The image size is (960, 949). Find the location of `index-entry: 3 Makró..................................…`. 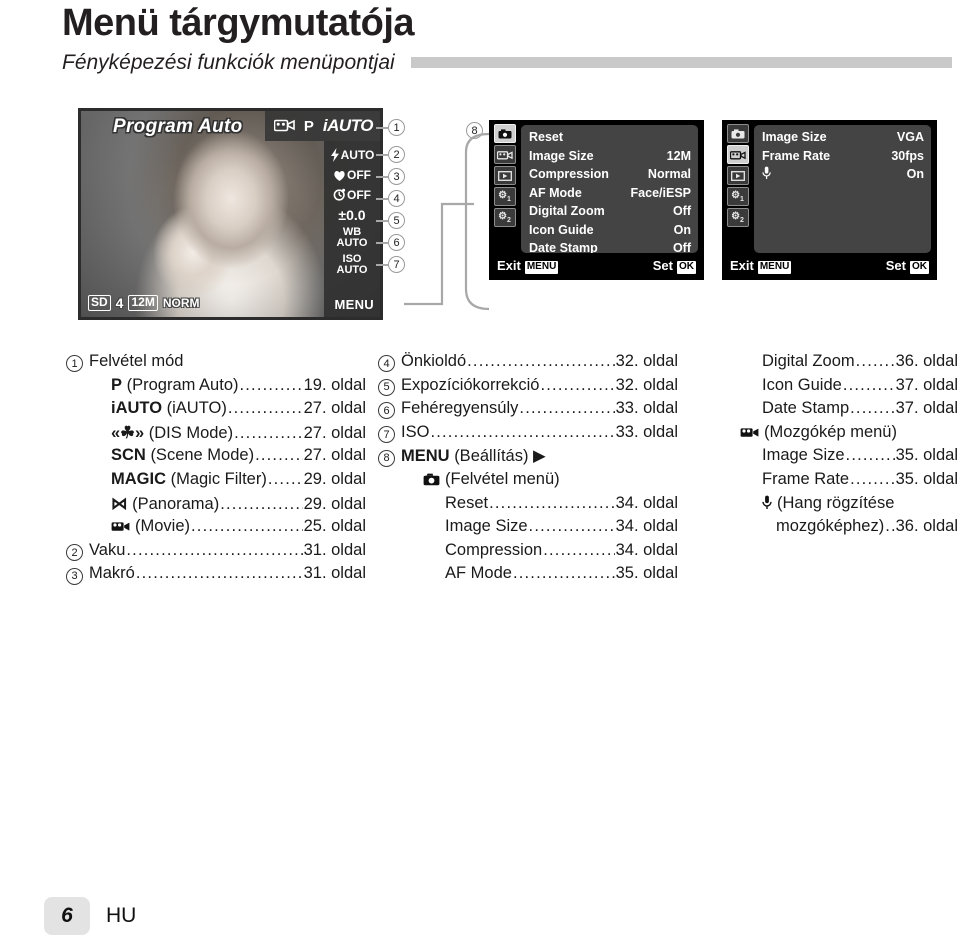

index-entry: 3 Makró..................................… is located at coordinates (216, 576).